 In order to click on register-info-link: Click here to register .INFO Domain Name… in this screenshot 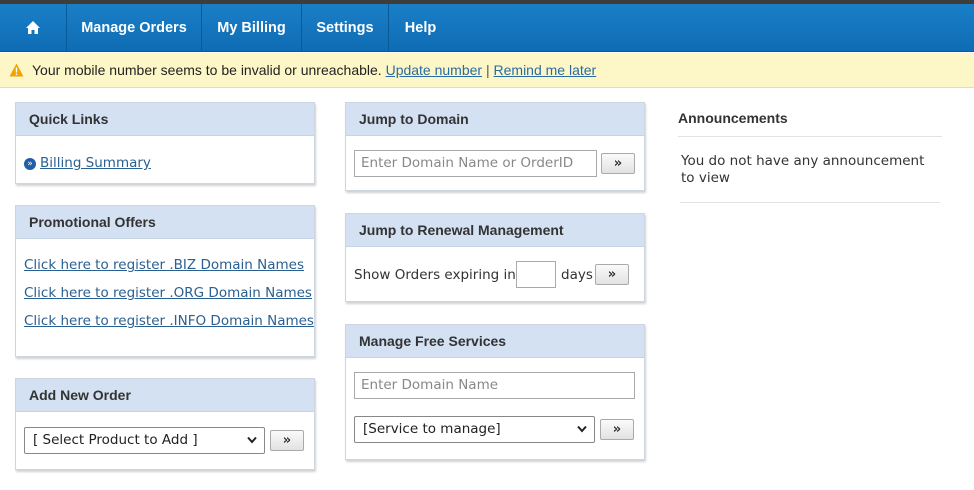, I will do `click(169, 321)`.